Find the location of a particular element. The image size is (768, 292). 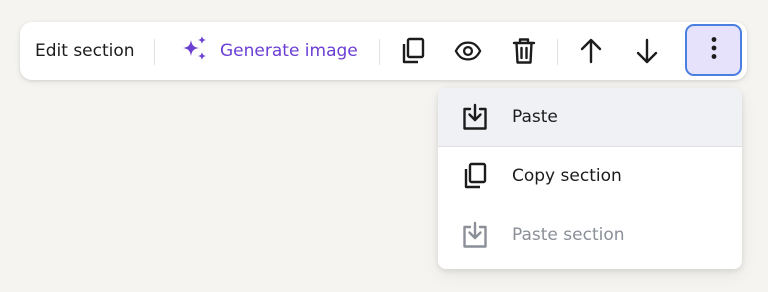

edit-section-label: Edit section is located at coordinates (85, 51).